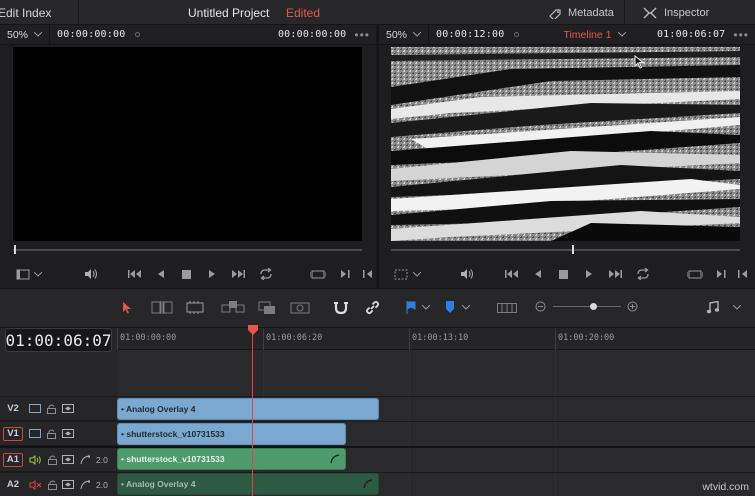  I want to click on source-options-icon: •••, so click(362, 35).